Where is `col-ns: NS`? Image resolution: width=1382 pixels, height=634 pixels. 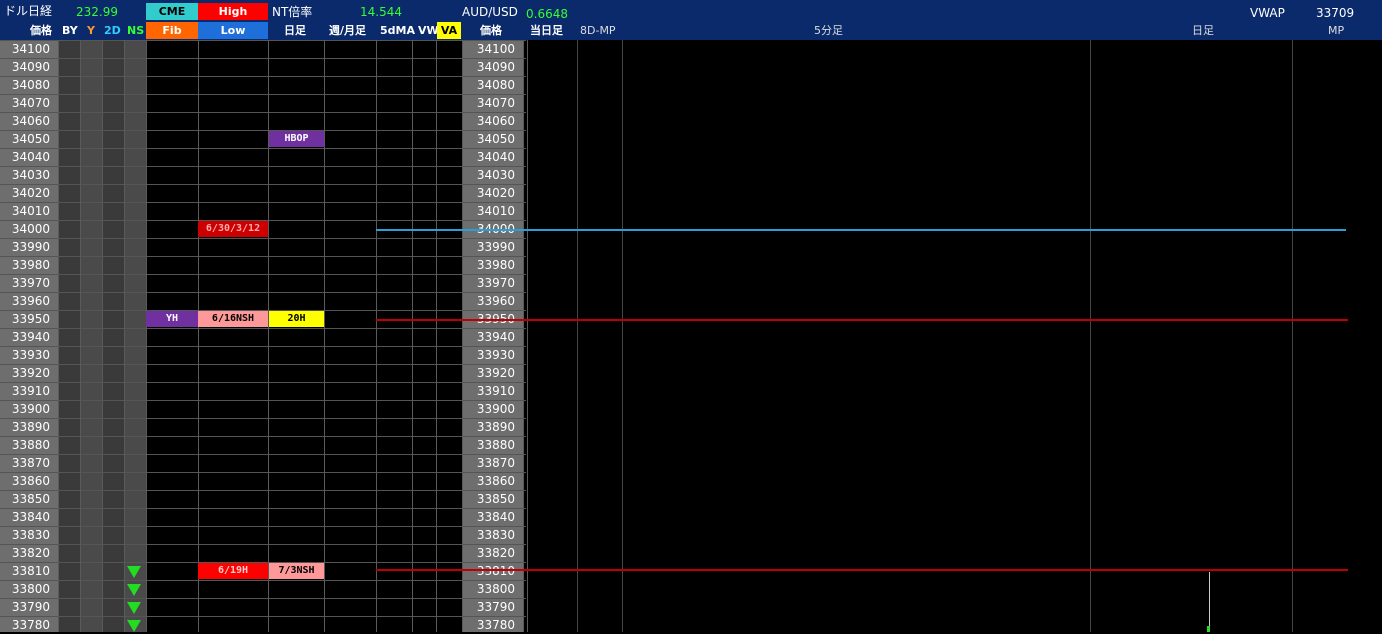 col-ns: NS is located at coordinates (136, 30).